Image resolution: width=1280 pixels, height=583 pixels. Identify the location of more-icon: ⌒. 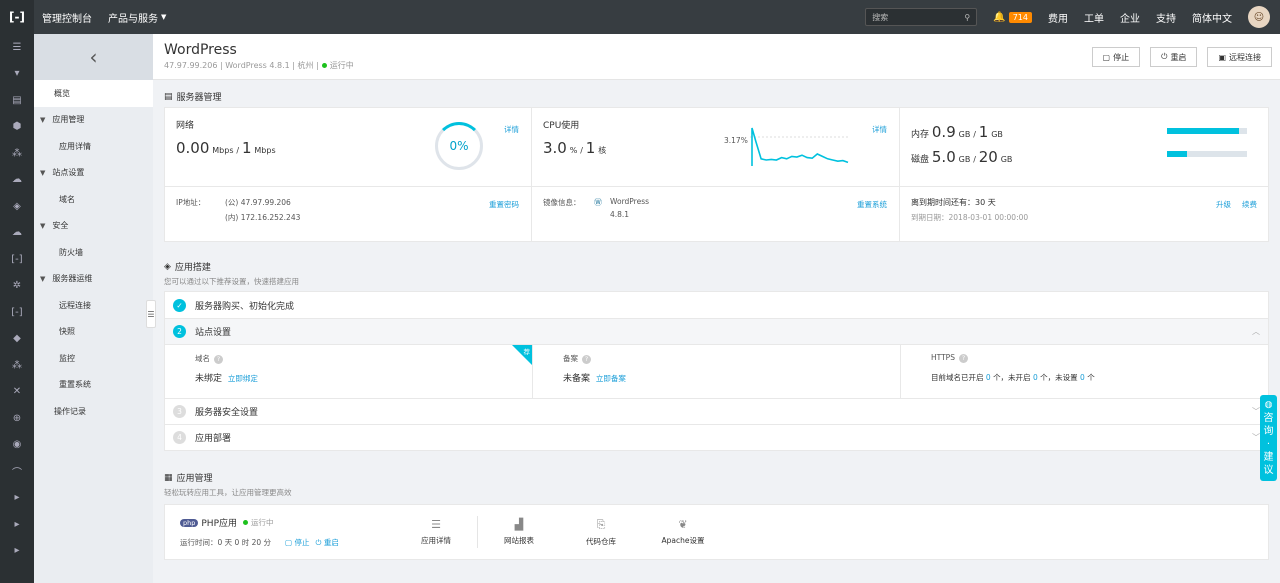
(17, 471).